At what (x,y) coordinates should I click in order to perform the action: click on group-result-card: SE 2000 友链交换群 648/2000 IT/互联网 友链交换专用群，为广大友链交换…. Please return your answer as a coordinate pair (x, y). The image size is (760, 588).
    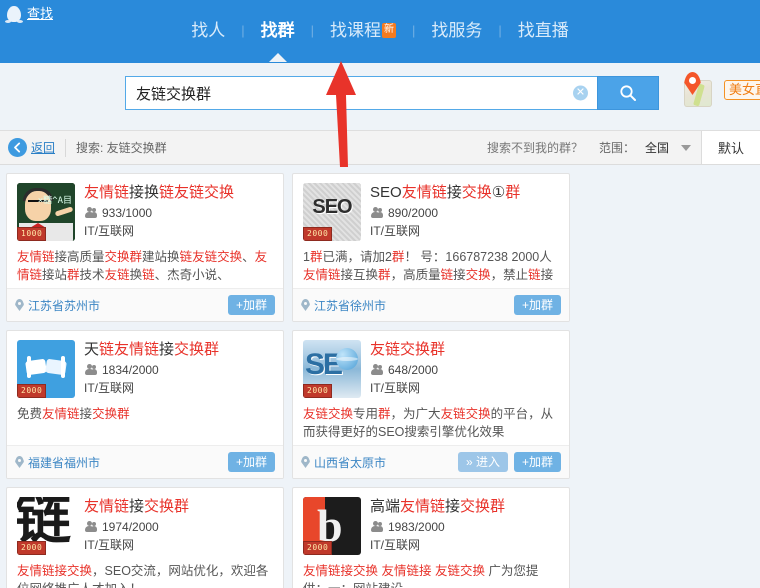
    Looking at the image, I should click on (431, 404).